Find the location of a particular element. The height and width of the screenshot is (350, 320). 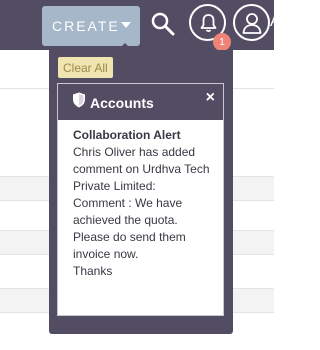

notification-message-line: Thanks is located at coordinates (93, 271).